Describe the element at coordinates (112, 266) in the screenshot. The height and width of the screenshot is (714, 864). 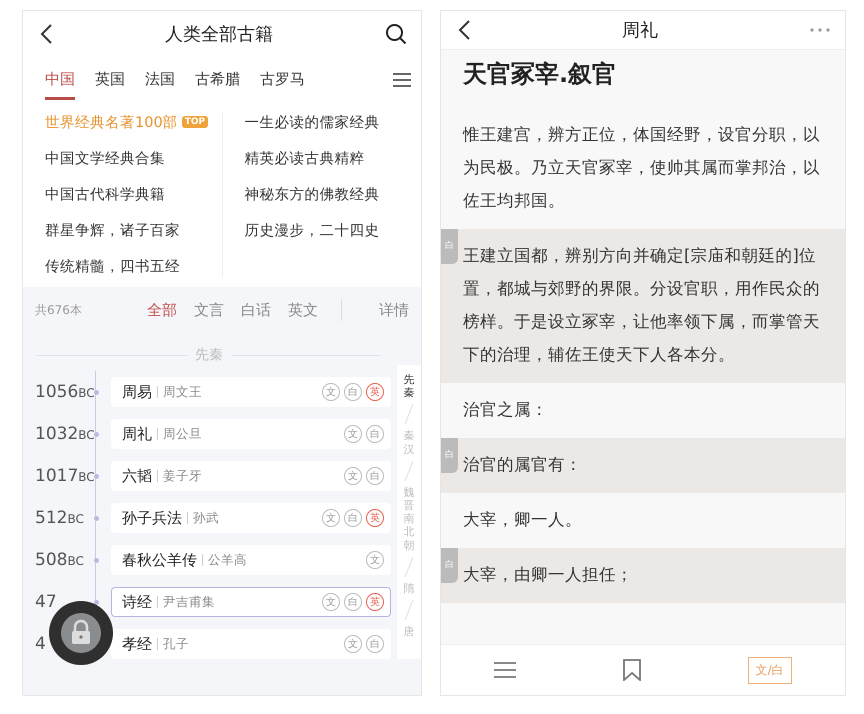
I see `collection-link: 传统精髓，四书五经` at that location.